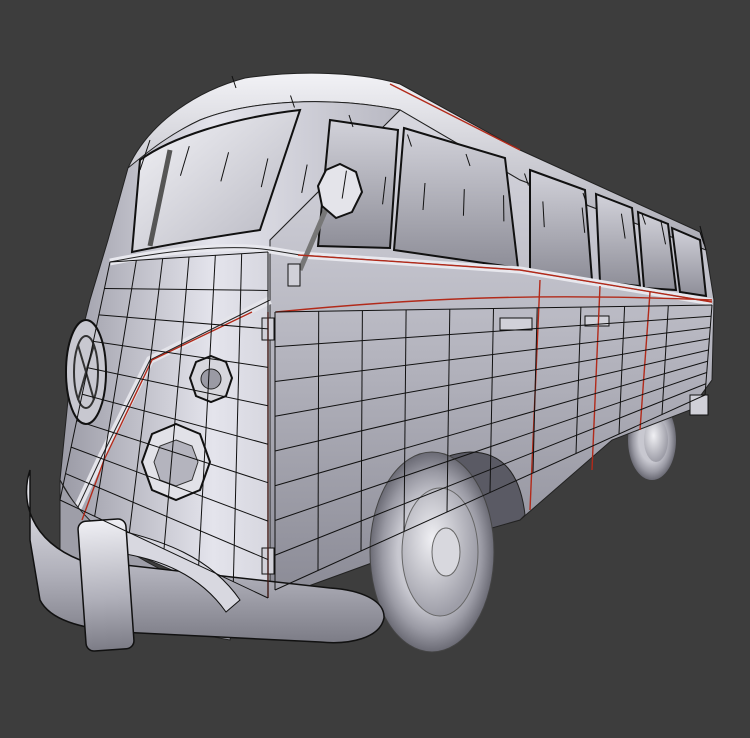 The image size is (750, 738). Describe the element at coordinates (211, 379) in the screenshot. I see `turn-signal-light` at that location.